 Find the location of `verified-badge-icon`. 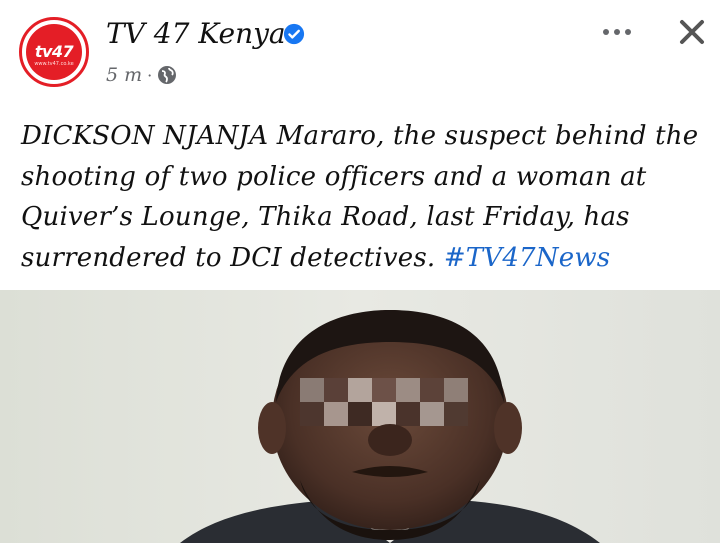

verified-badge-icon is located at coordinates (294, 34).